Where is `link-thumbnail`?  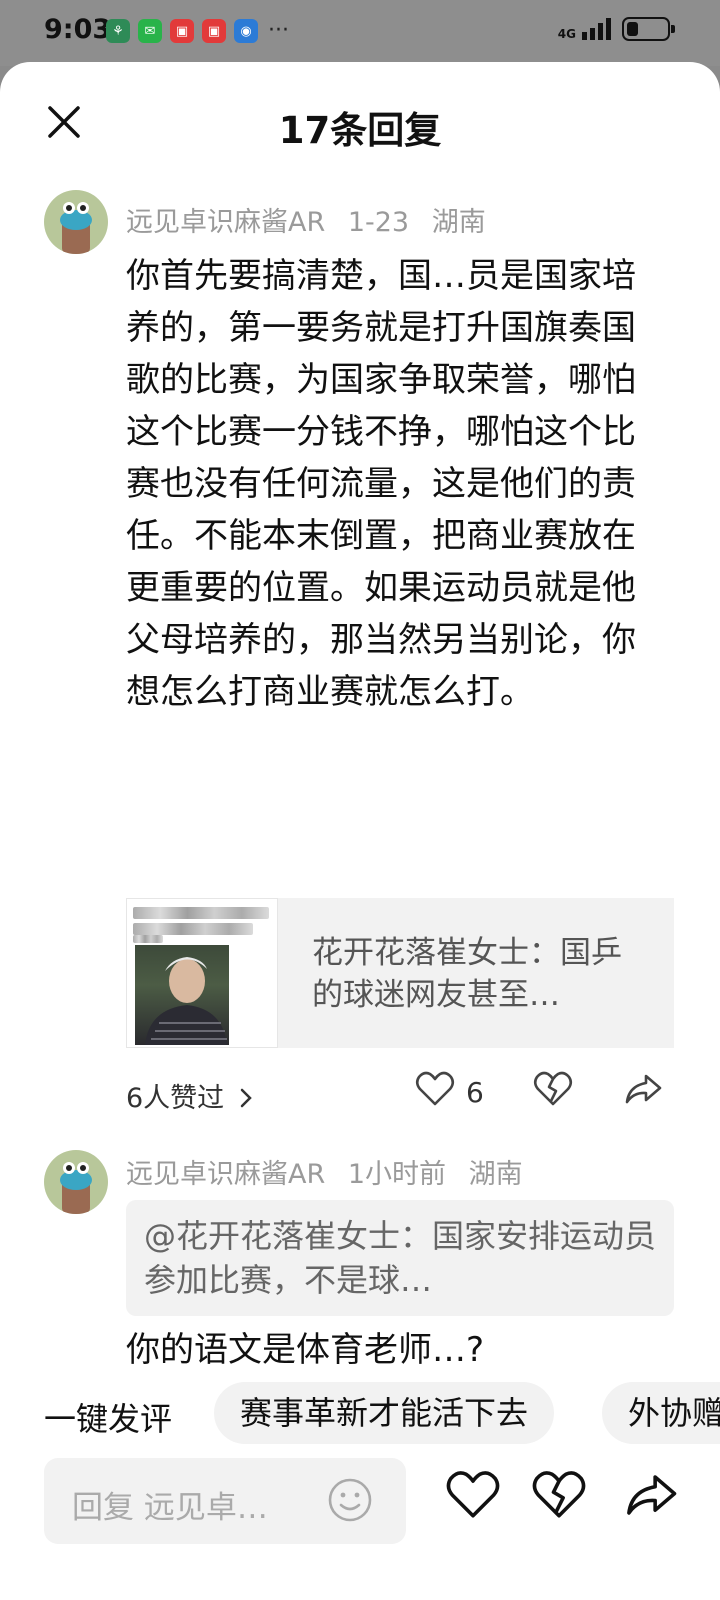 link-thumbnail is located at coordinates (202, 973).